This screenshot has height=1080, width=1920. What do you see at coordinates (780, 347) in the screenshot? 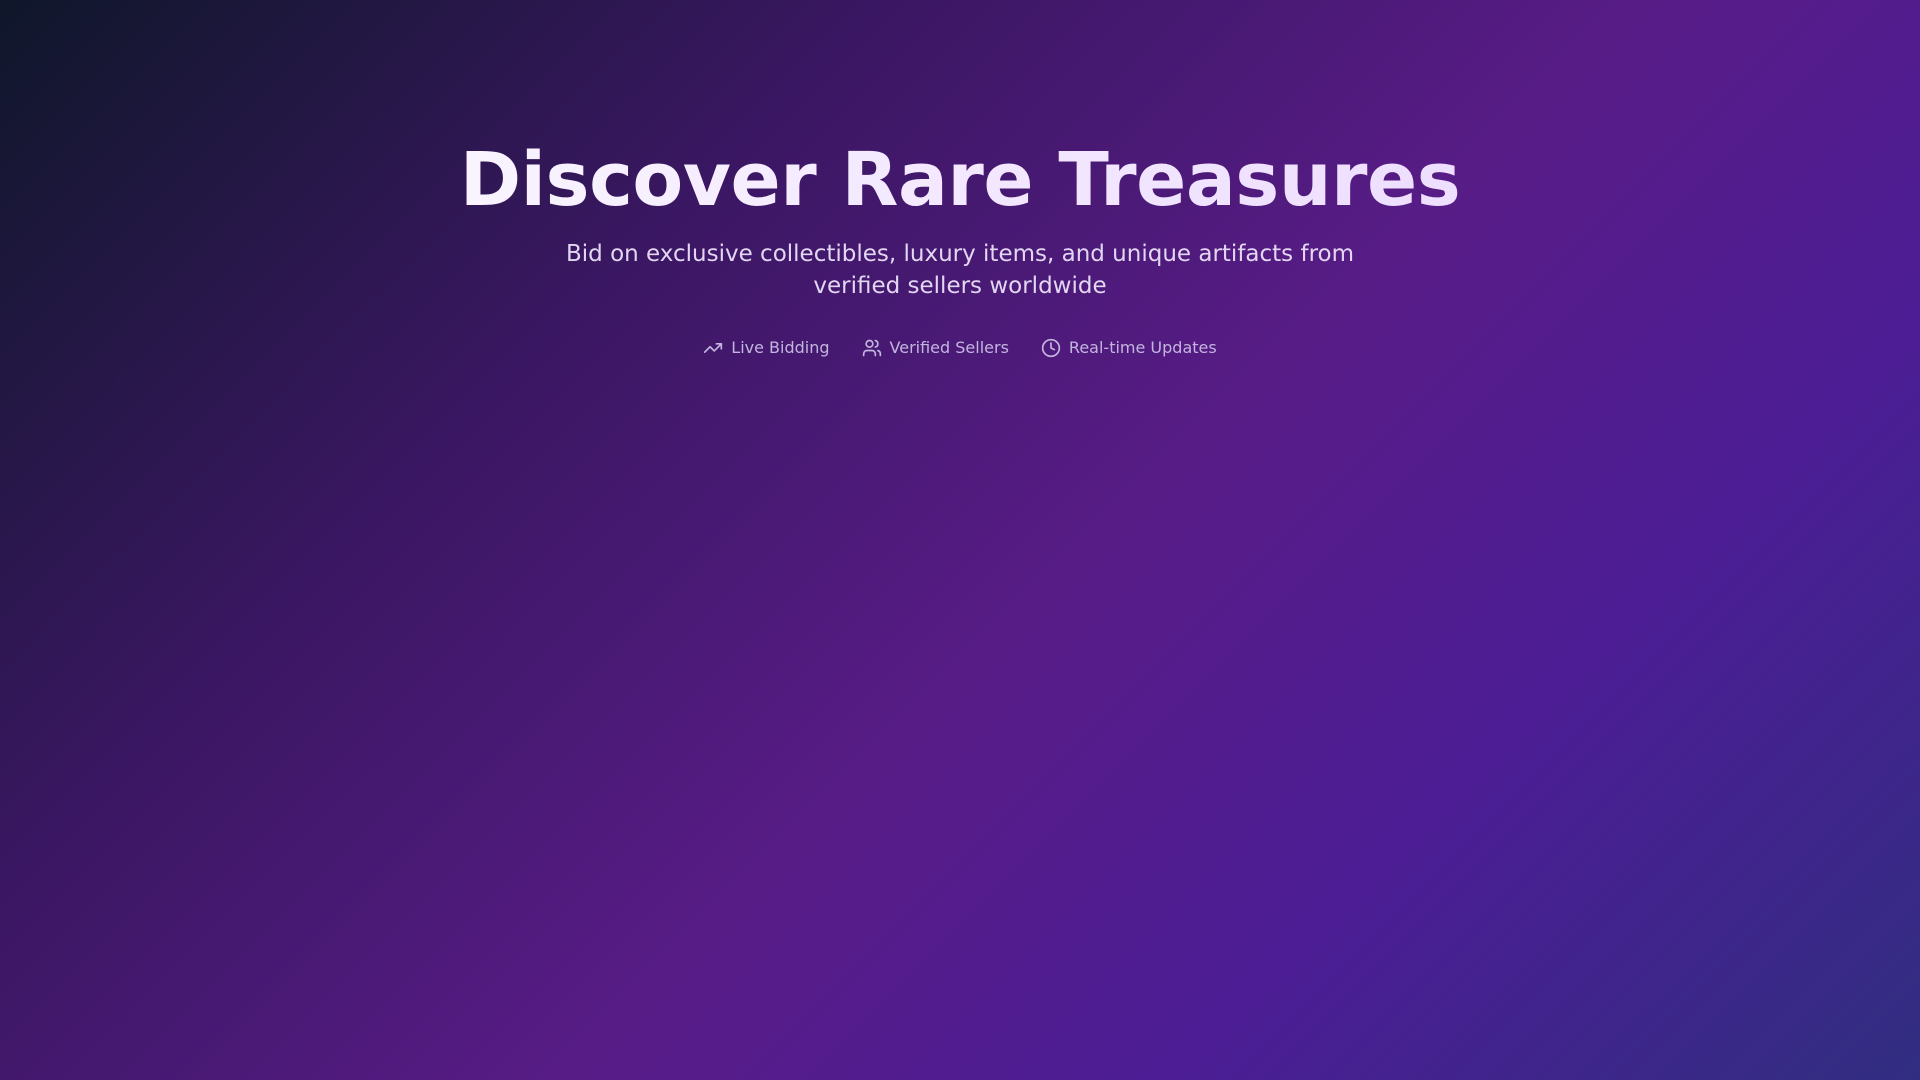
I see `feature-label: Live Bidding` at bounding box center [780, 347].